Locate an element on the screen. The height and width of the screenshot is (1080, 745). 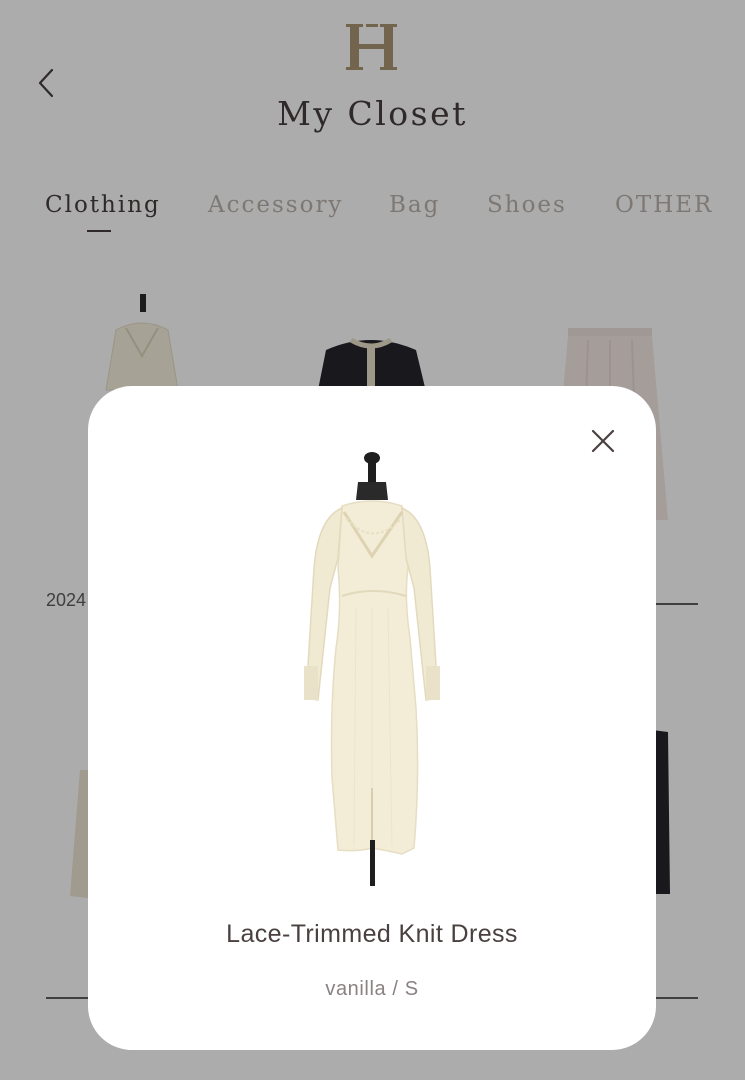
close-icon is located at coordinates (603, 441).